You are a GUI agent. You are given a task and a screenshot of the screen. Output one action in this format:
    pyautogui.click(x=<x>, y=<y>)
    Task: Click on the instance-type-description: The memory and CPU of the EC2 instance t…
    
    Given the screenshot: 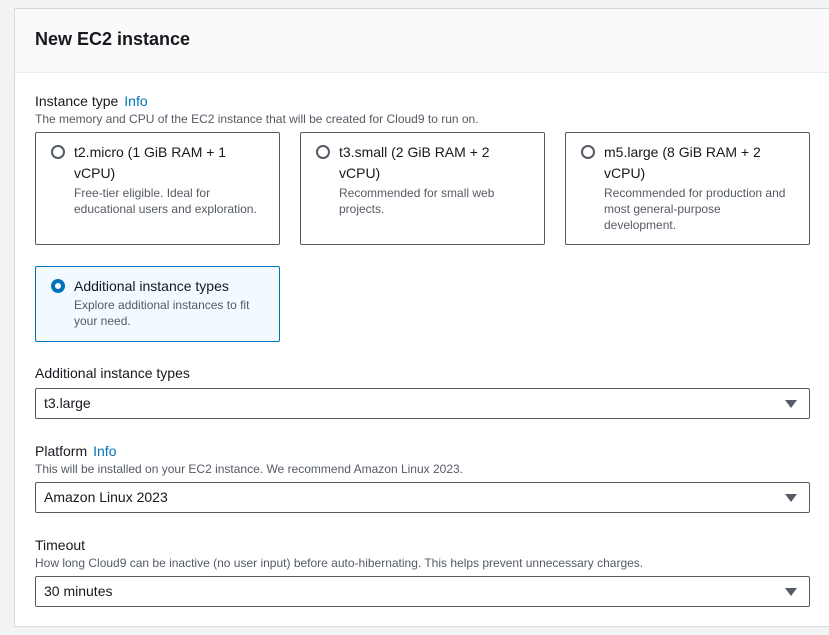 What is the action you would take?
    pyautogui.click(x=257, y=119)
    